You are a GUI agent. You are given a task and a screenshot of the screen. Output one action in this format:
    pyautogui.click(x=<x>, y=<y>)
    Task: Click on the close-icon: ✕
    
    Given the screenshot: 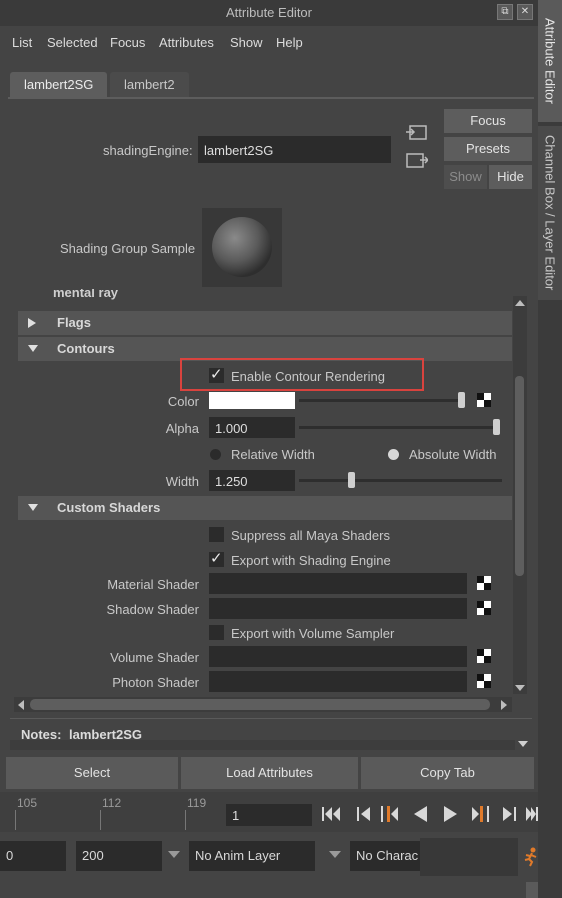 What is the action you would take?
    pyautogui.click(x=525, y=12)
    